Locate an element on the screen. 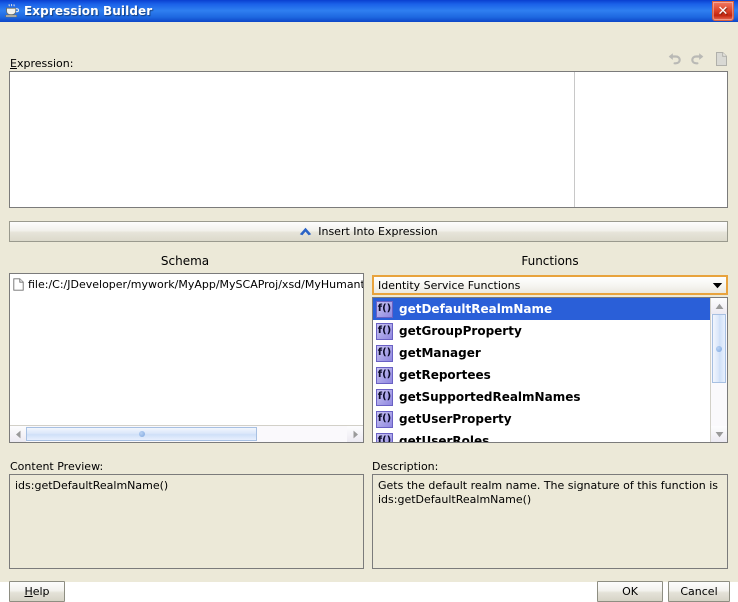 This screenshot has height=602, width=738. function-label: getGroupProperty is located at coordinates (460, 331).